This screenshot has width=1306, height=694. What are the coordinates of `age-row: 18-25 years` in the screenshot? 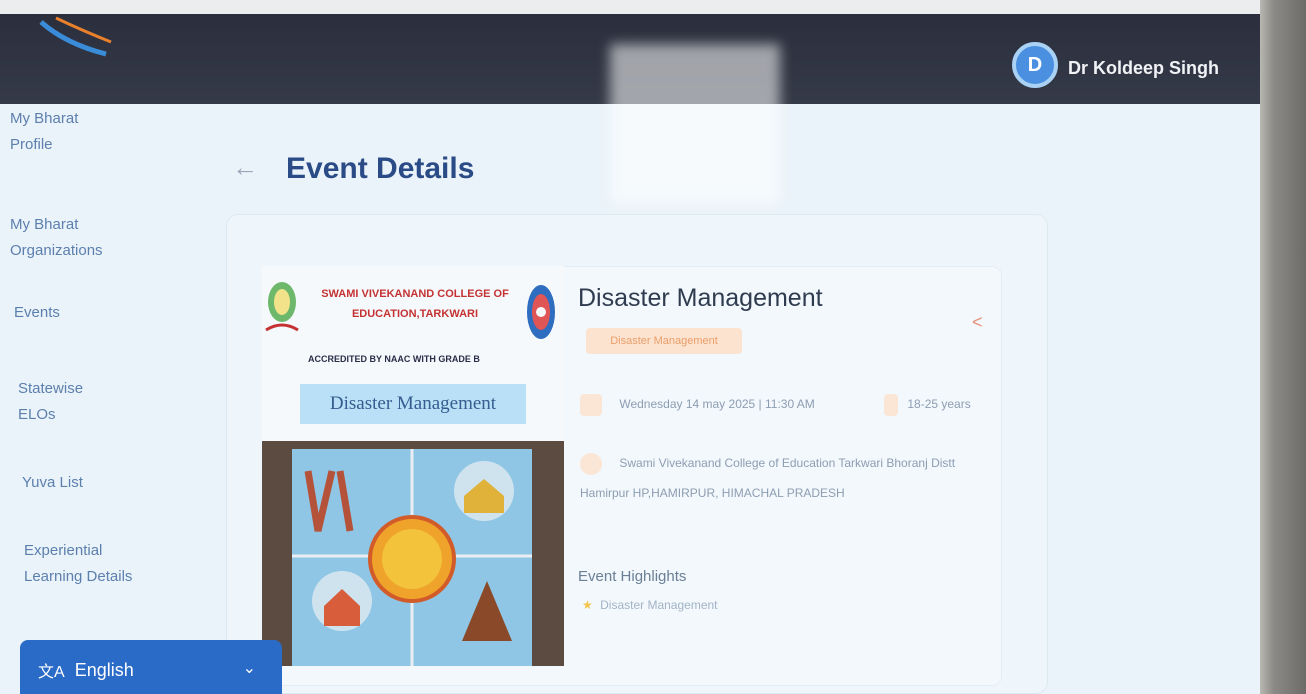 It's located at (927, 405).